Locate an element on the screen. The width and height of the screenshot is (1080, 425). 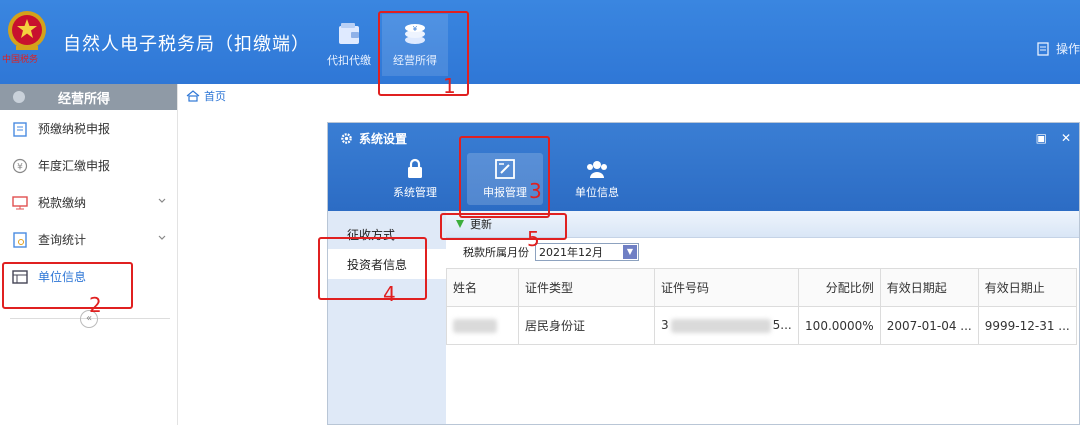
cell-name is located at coordinates (482, 325).